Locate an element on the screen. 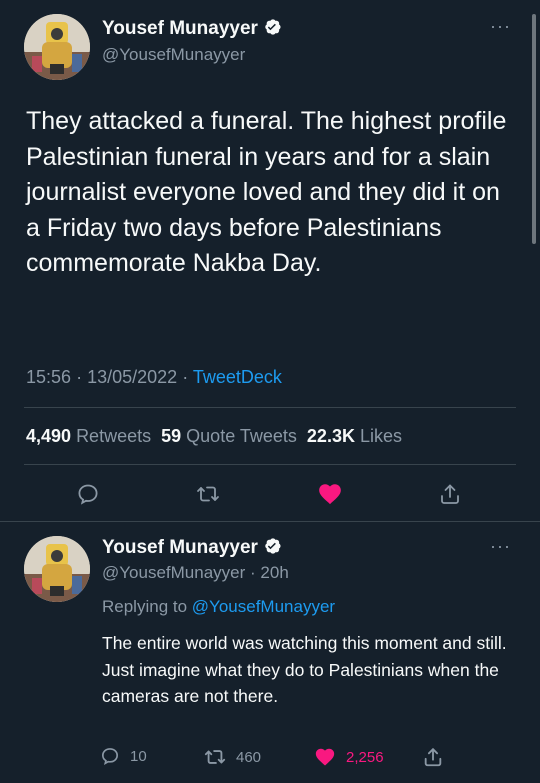  quotes-label: Quote Tweets is located at coordinates (241, 436).